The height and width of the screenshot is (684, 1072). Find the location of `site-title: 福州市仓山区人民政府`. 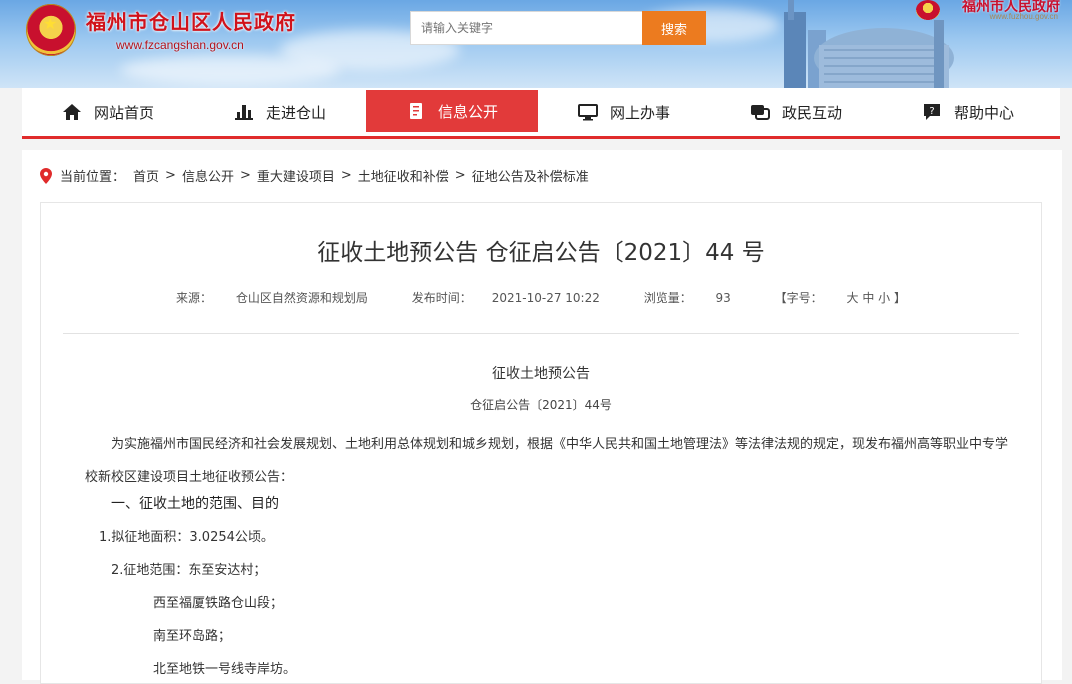

site-title: 福州市仓山区人民政府 is located at coordinates (191, 20).